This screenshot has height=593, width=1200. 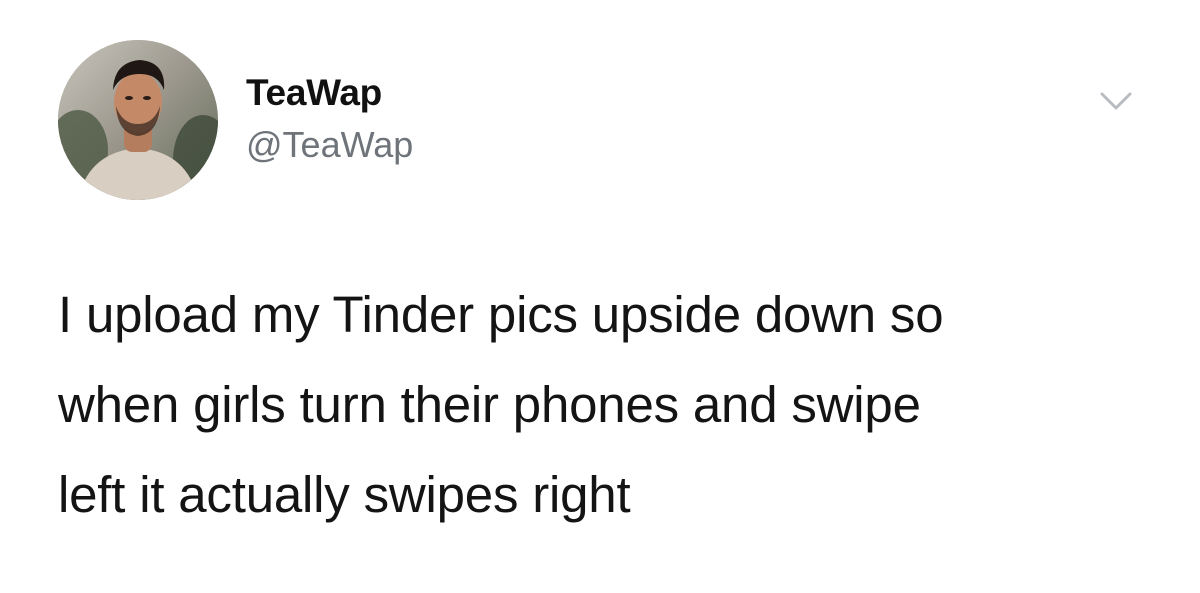 I want to click on tweet-text-line: left it actually swipes right, so click(x=344, y=494).